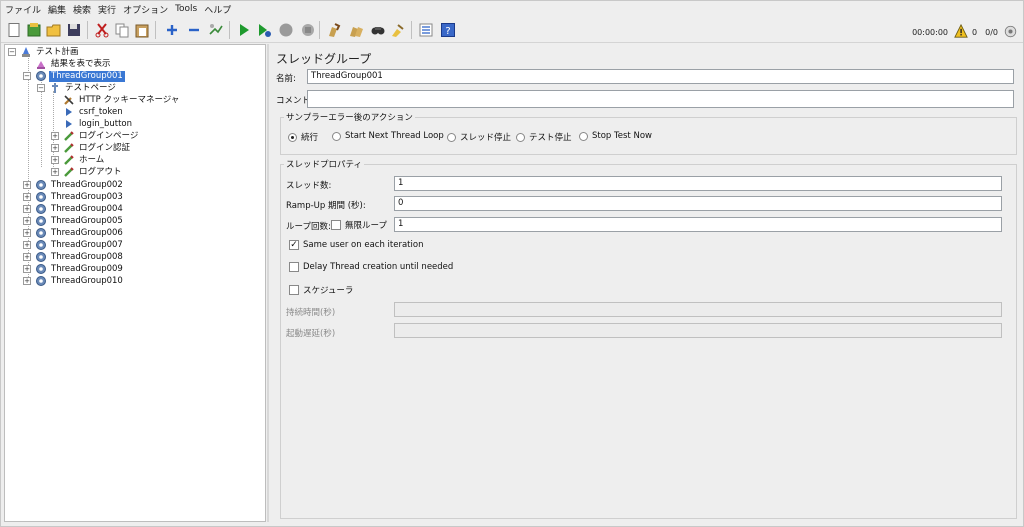  Describe the element at coordinates (145, 9) in the screenshot. I see `menu-options: オプション` at that location.